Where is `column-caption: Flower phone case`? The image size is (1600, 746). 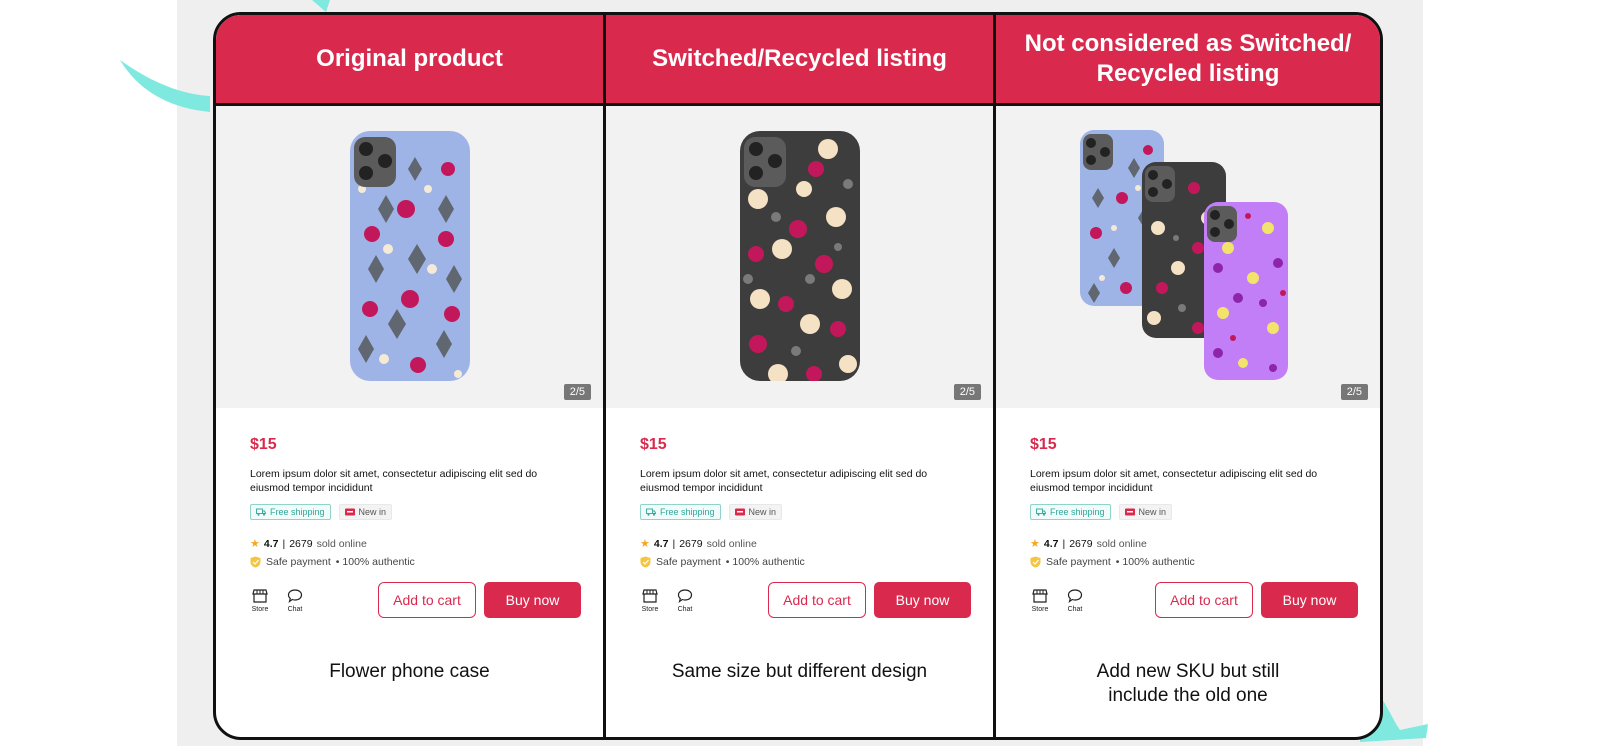
column-caption: Flower phone case is located at coordinates (409, 671).